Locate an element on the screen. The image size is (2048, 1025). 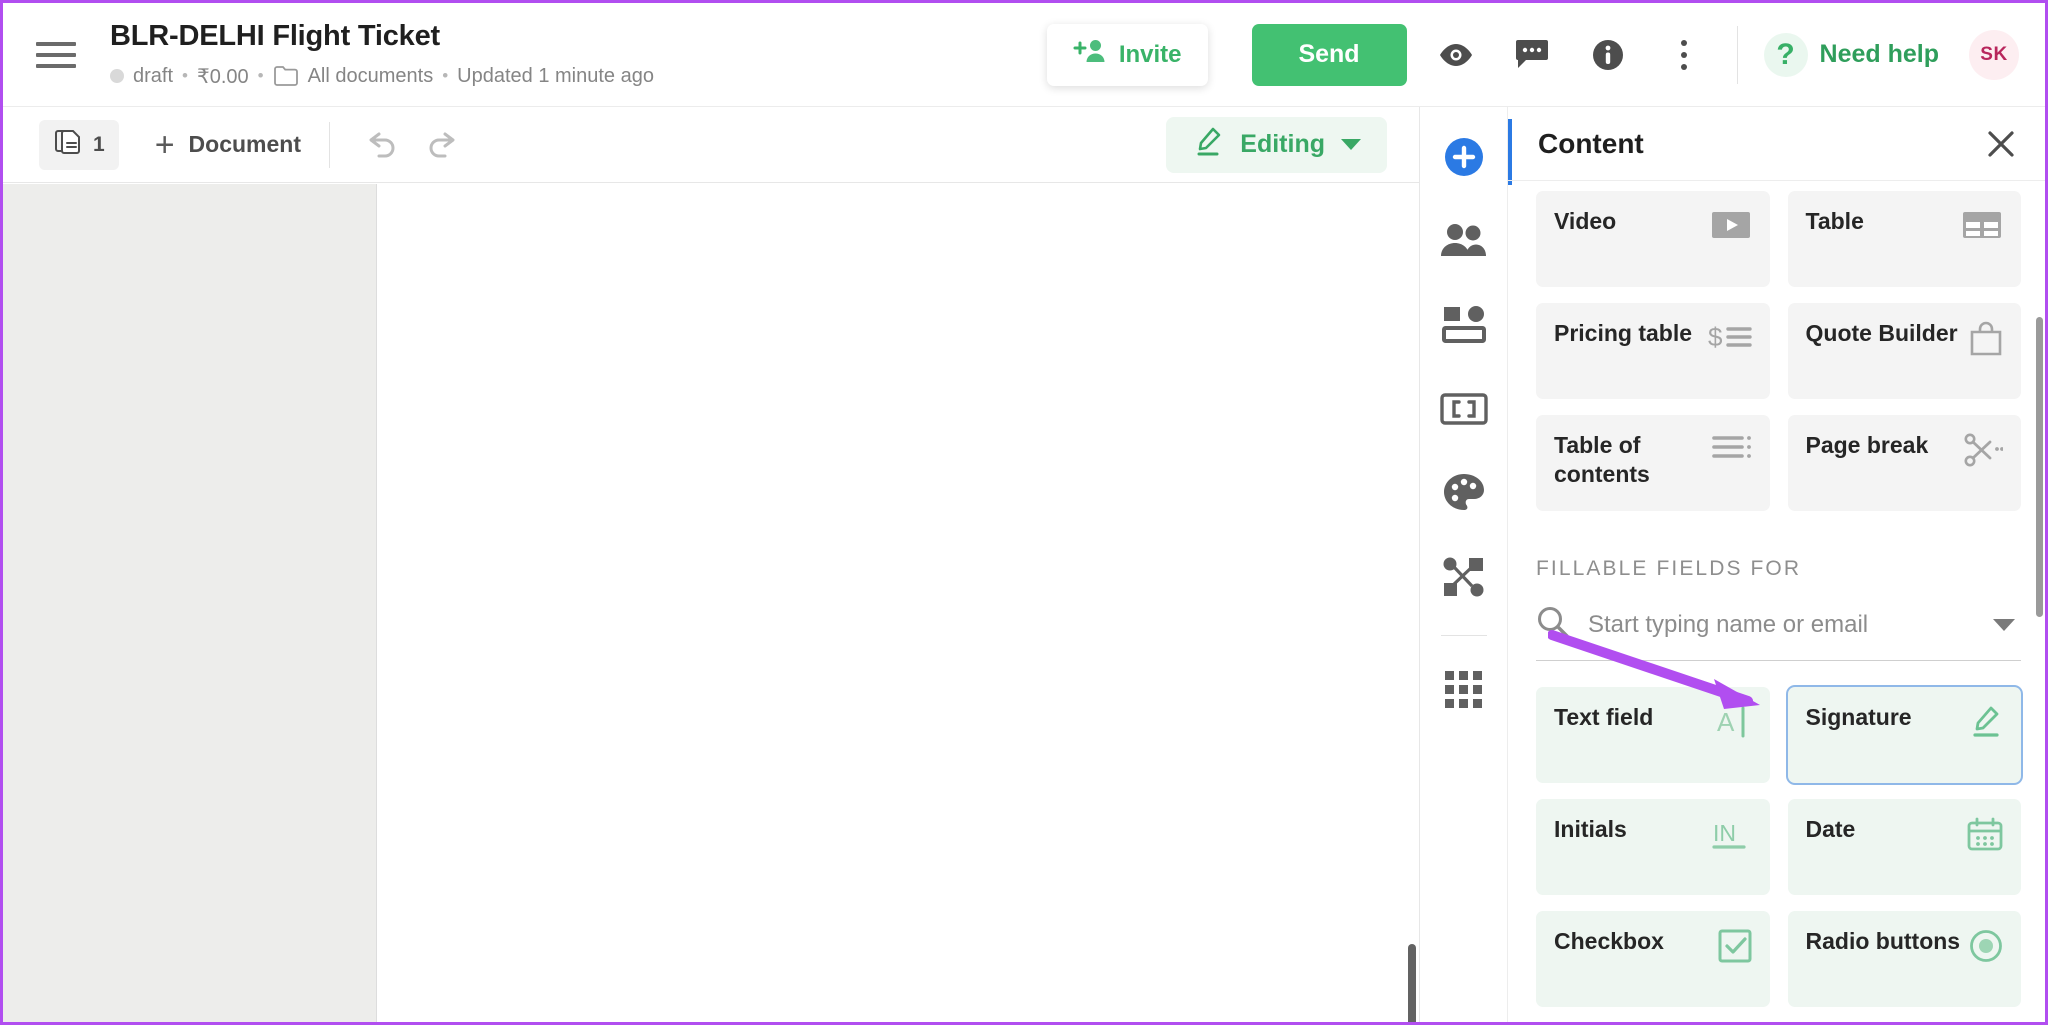
radio-buttons-icon is located at coordinates (1986, 948).